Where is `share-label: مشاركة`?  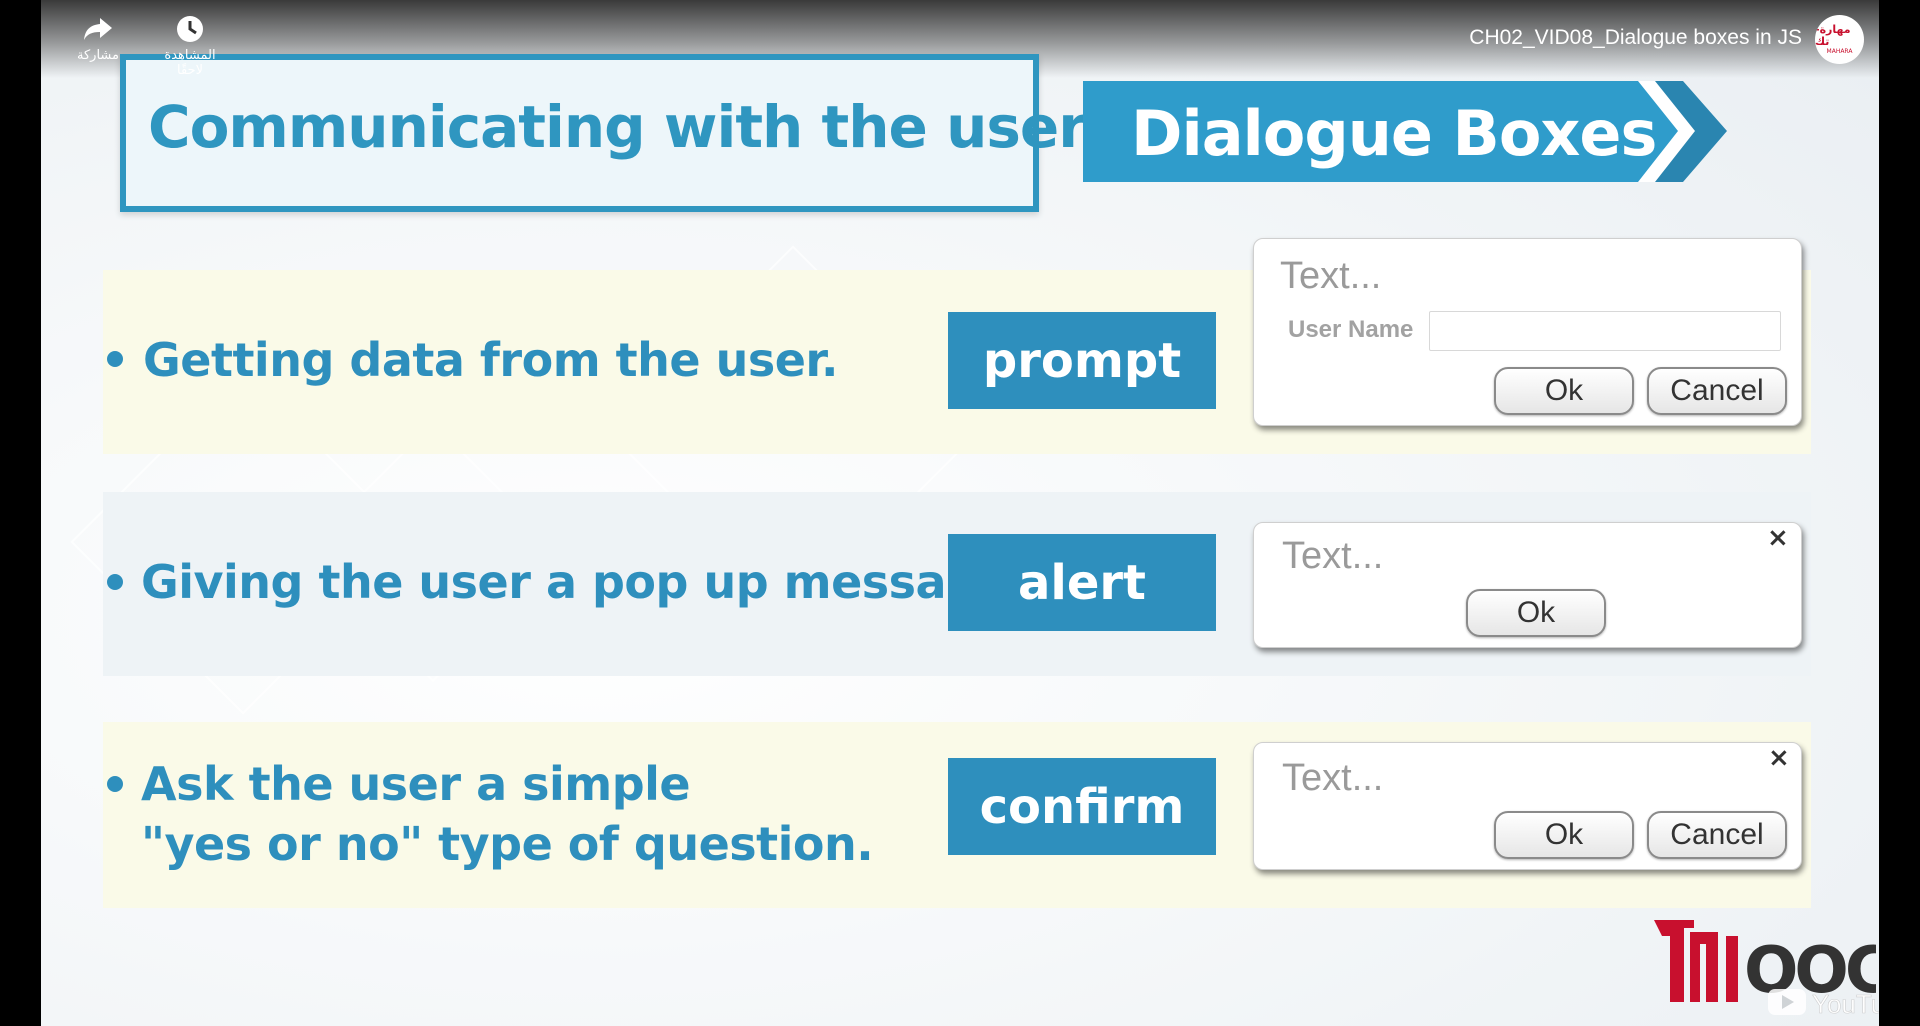 share-label: مشاركة is located at coordinates (98, 55).